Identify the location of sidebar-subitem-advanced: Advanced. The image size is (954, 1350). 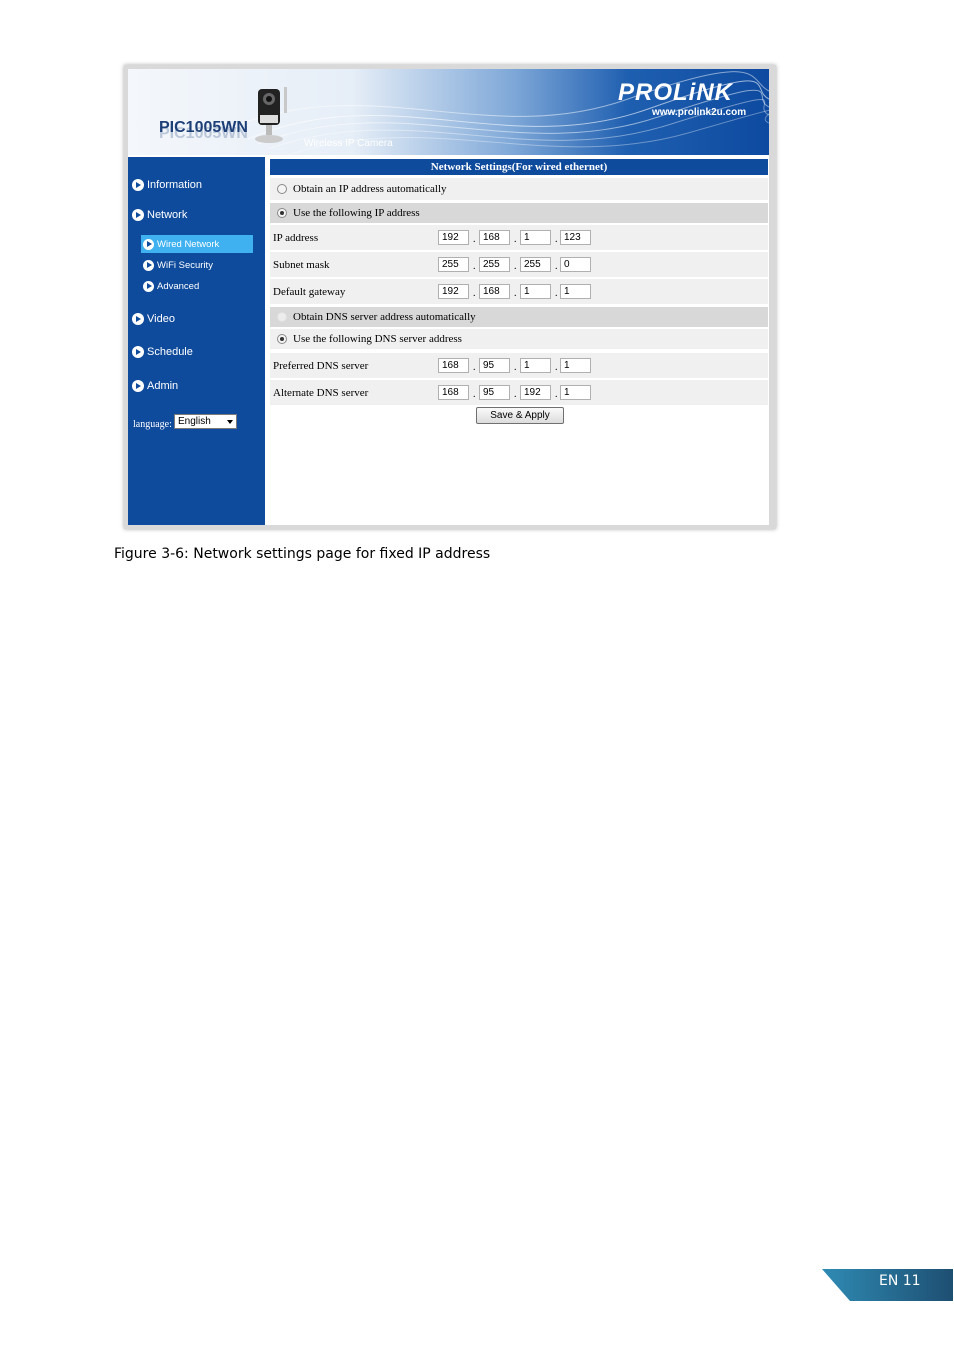
(171, 286).